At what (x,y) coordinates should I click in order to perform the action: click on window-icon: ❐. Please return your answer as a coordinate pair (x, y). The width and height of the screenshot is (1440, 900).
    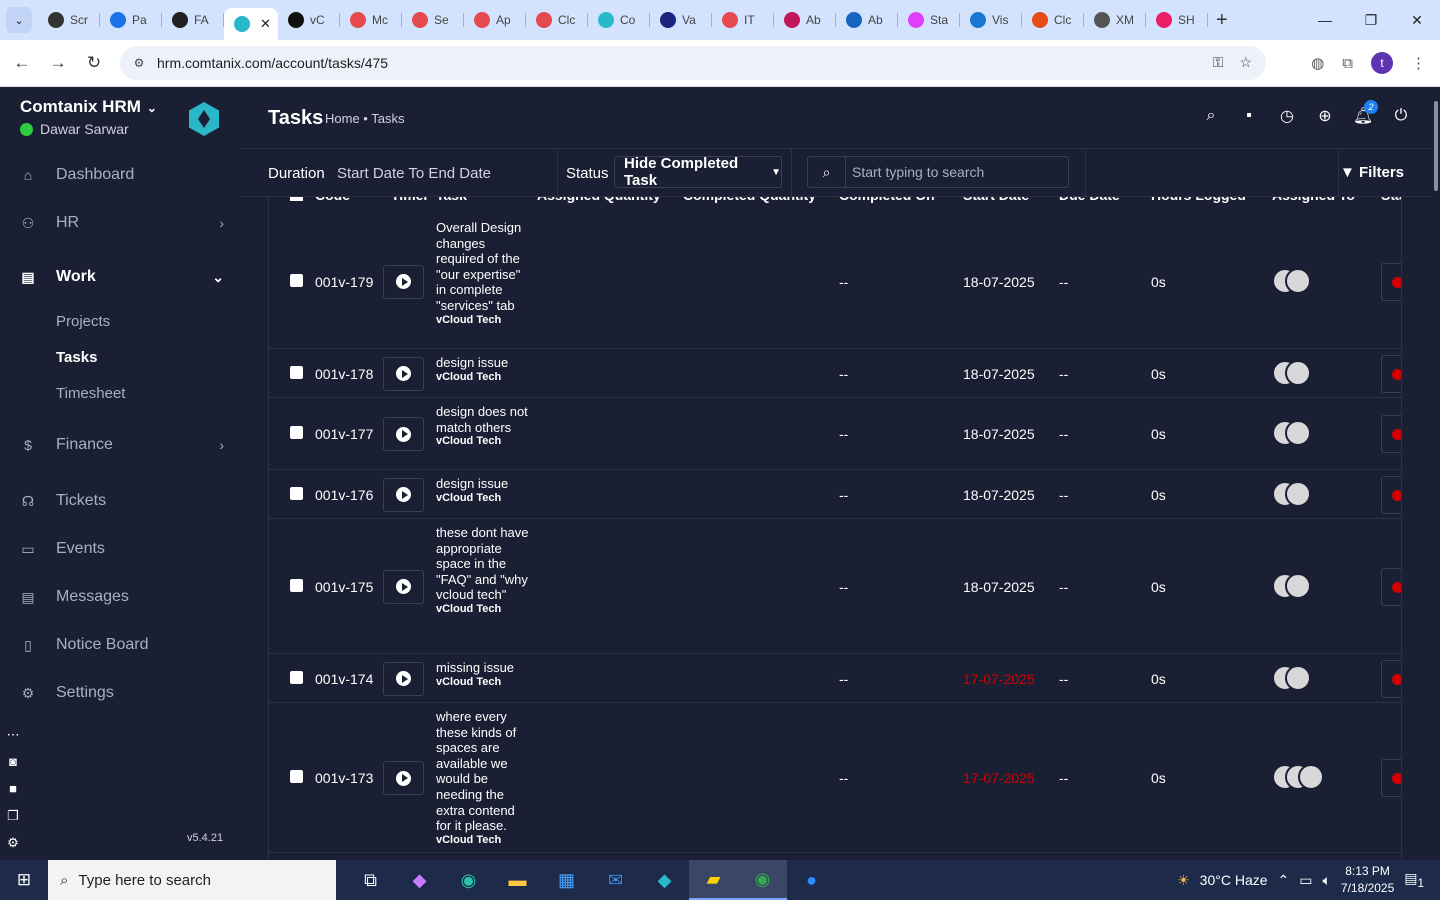
    Looking at the image, I should click on (13, 815).